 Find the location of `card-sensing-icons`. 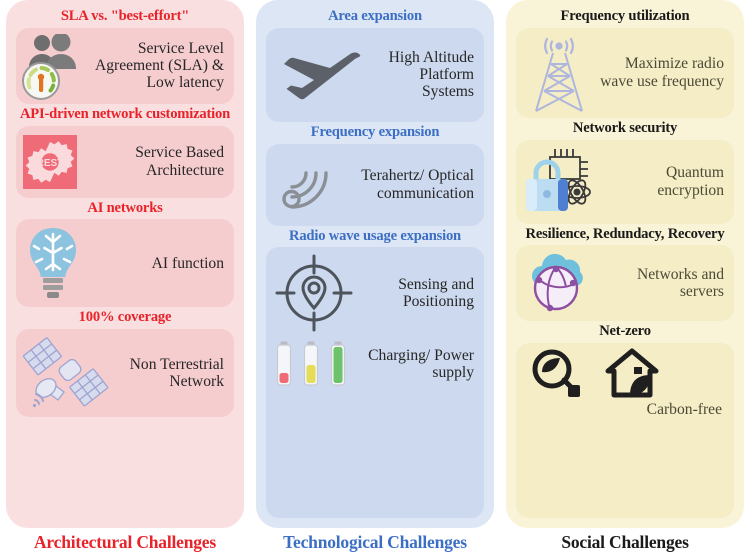

card-sensing-icons is located at coordinates (314, 293).